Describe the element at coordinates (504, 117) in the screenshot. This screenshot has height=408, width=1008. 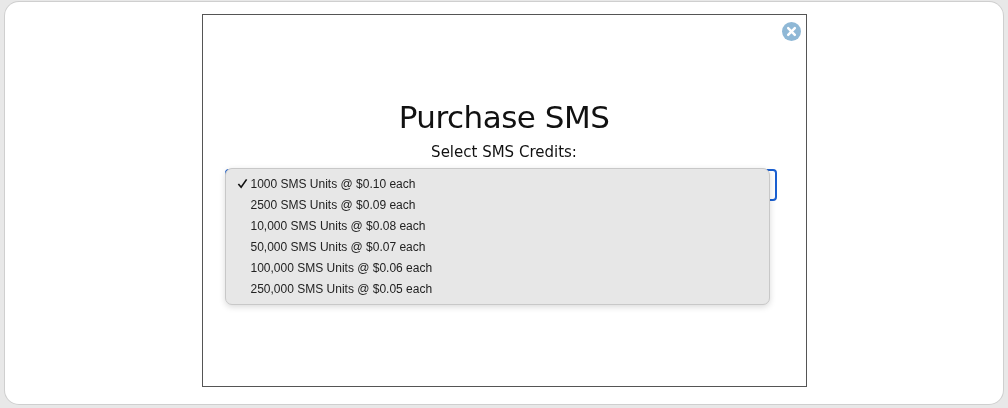
I see `dialog-title: Purchase SMS` at that location.